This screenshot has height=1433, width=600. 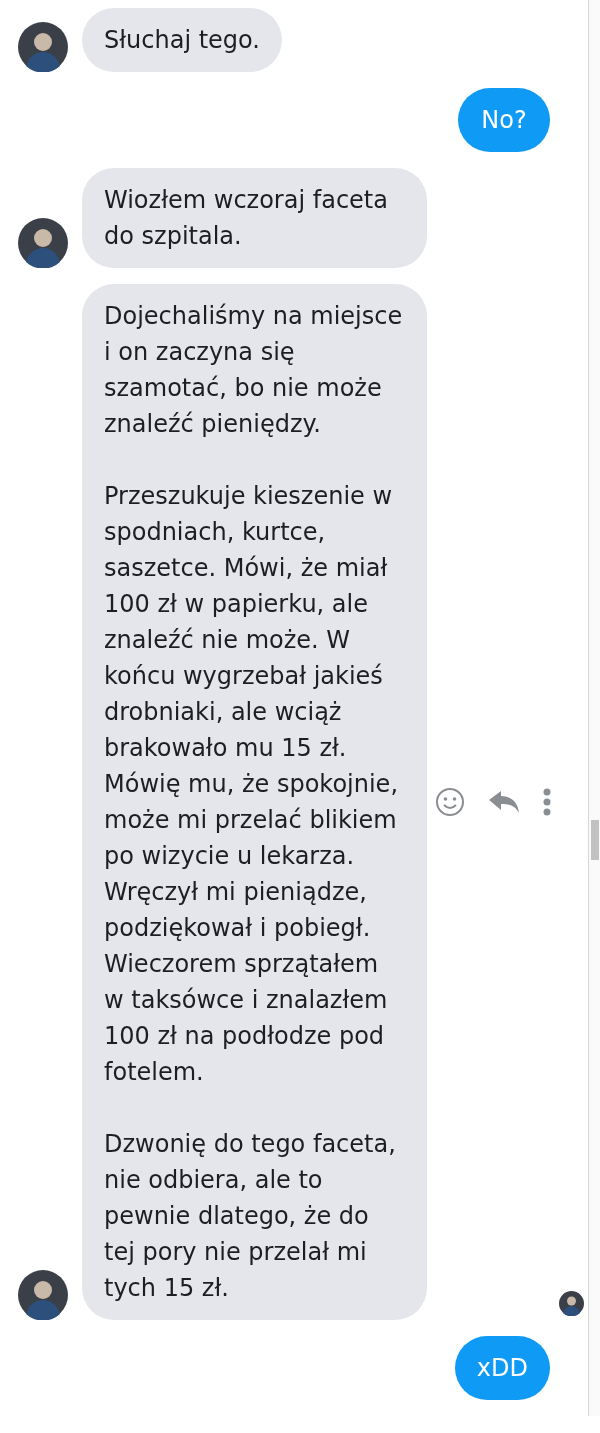 What do you see at coordinates (594, 708) in the screenshot?
I see `scrollbar` at bounding box center [594, 708].